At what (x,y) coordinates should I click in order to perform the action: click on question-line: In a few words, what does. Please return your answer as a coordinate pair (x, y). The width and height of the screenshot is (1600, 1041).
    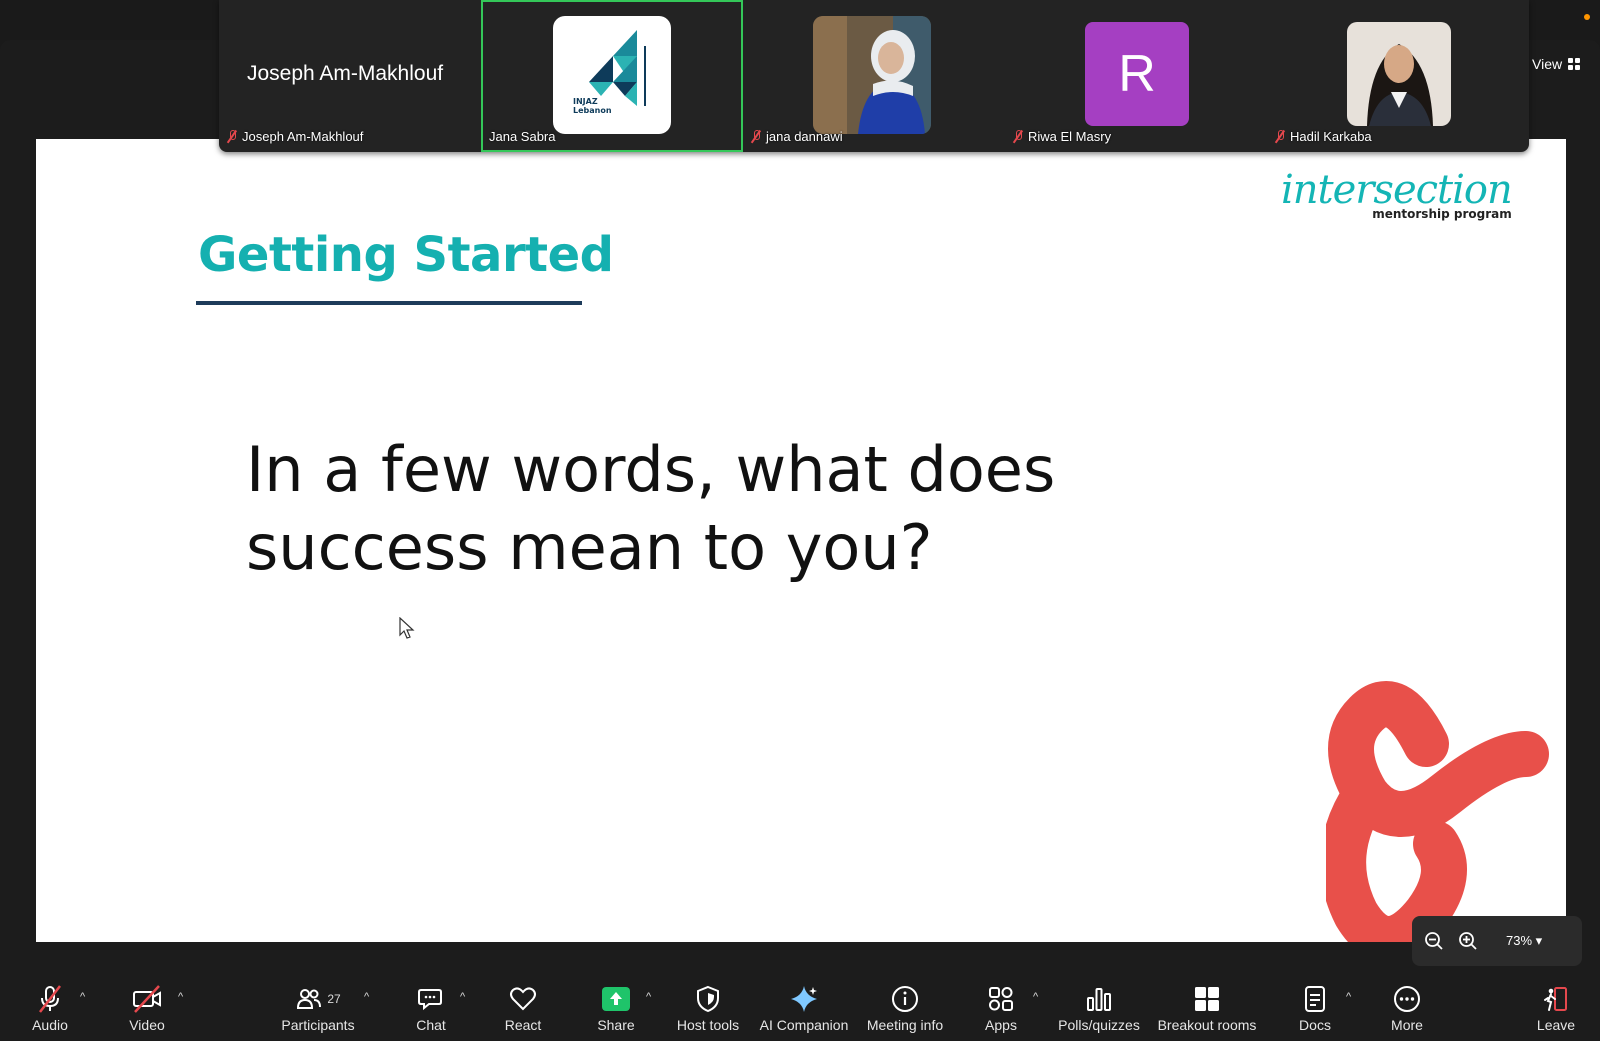
    Looking at the image, I should click on (651, 469).